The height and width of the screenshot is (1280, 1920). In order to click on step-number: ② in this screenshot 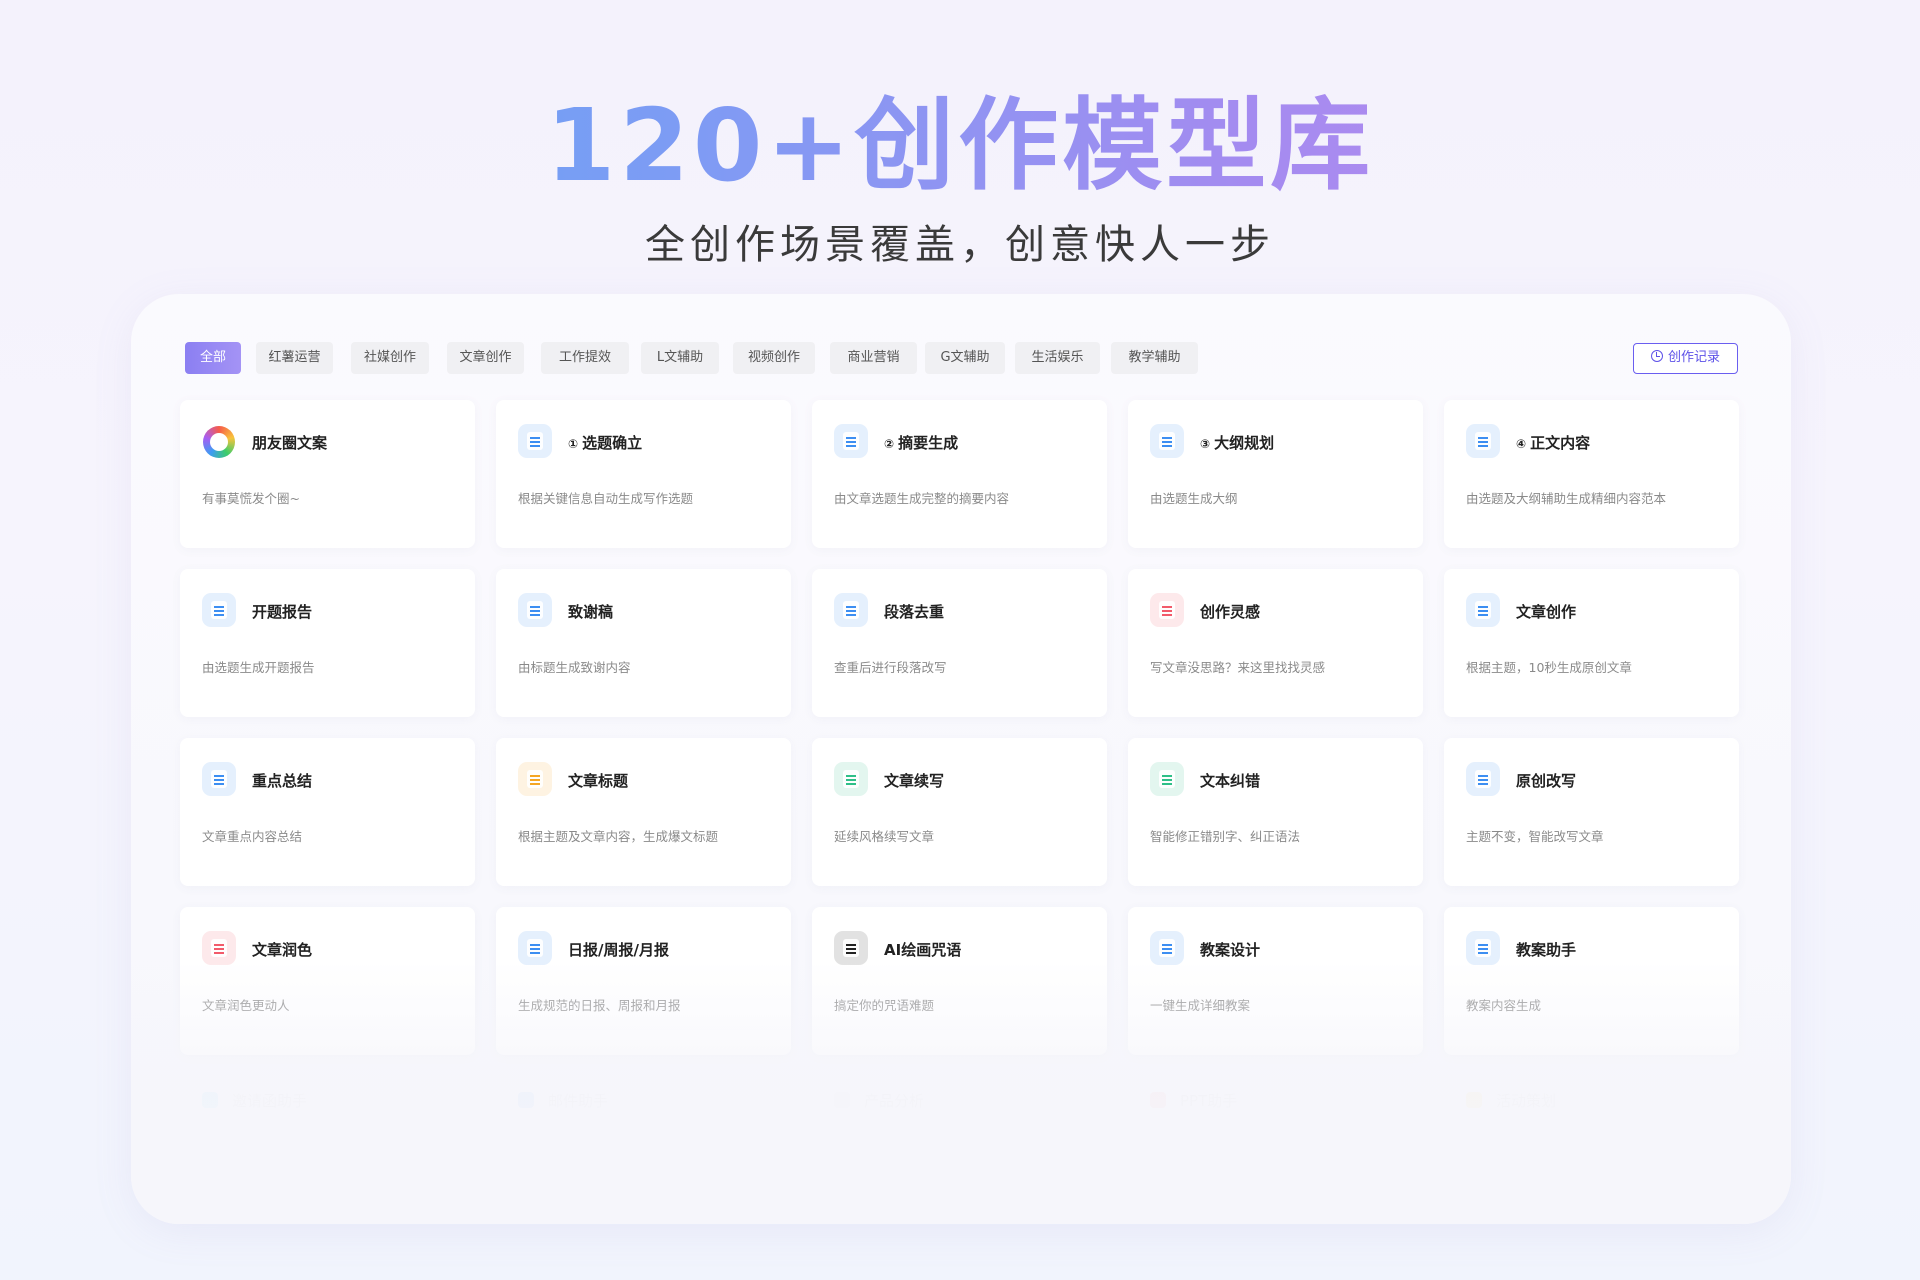, I will do `click(889, 444)`.